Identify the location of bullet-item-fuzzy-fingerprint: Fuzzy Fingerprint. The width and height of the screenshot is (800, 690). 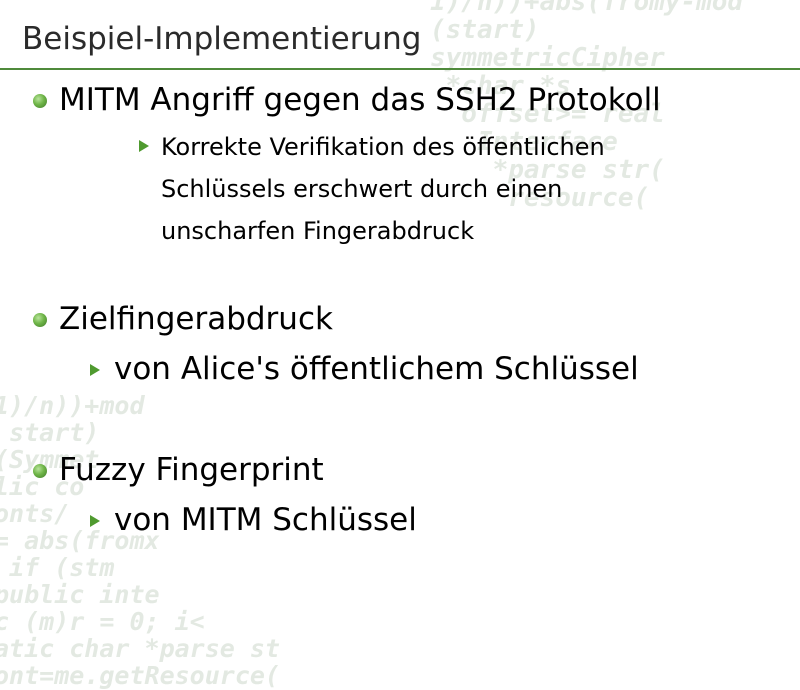
(191, 470).